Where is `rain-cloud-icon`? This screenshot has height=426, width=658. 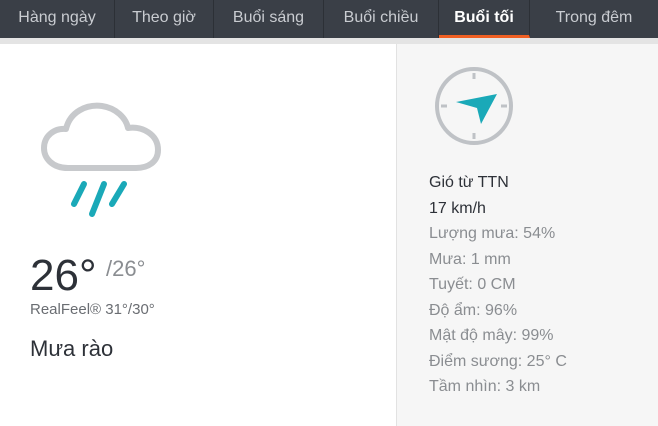 rain-cloud-icon is located at coordinates (101, 159).